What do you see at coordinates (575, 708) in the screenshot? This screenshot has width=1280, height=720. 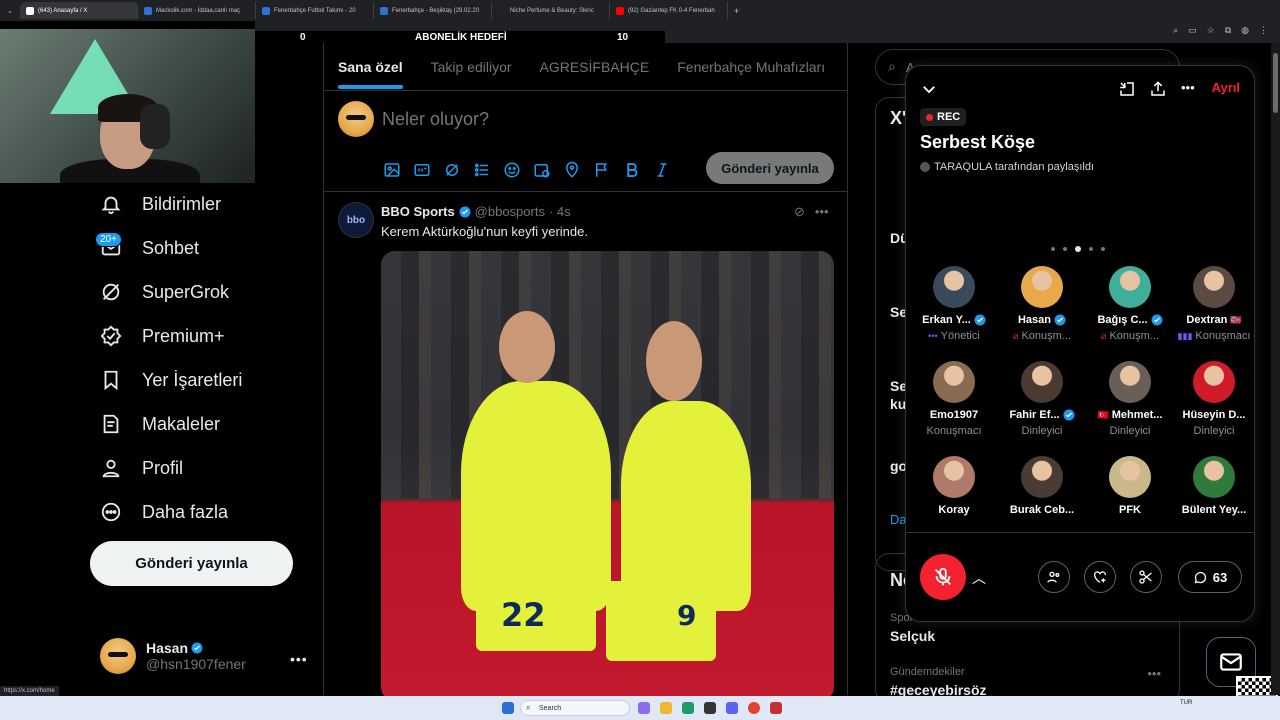 I see `taskbar-search: ⌕ Search` at bounding box center [575, 708].